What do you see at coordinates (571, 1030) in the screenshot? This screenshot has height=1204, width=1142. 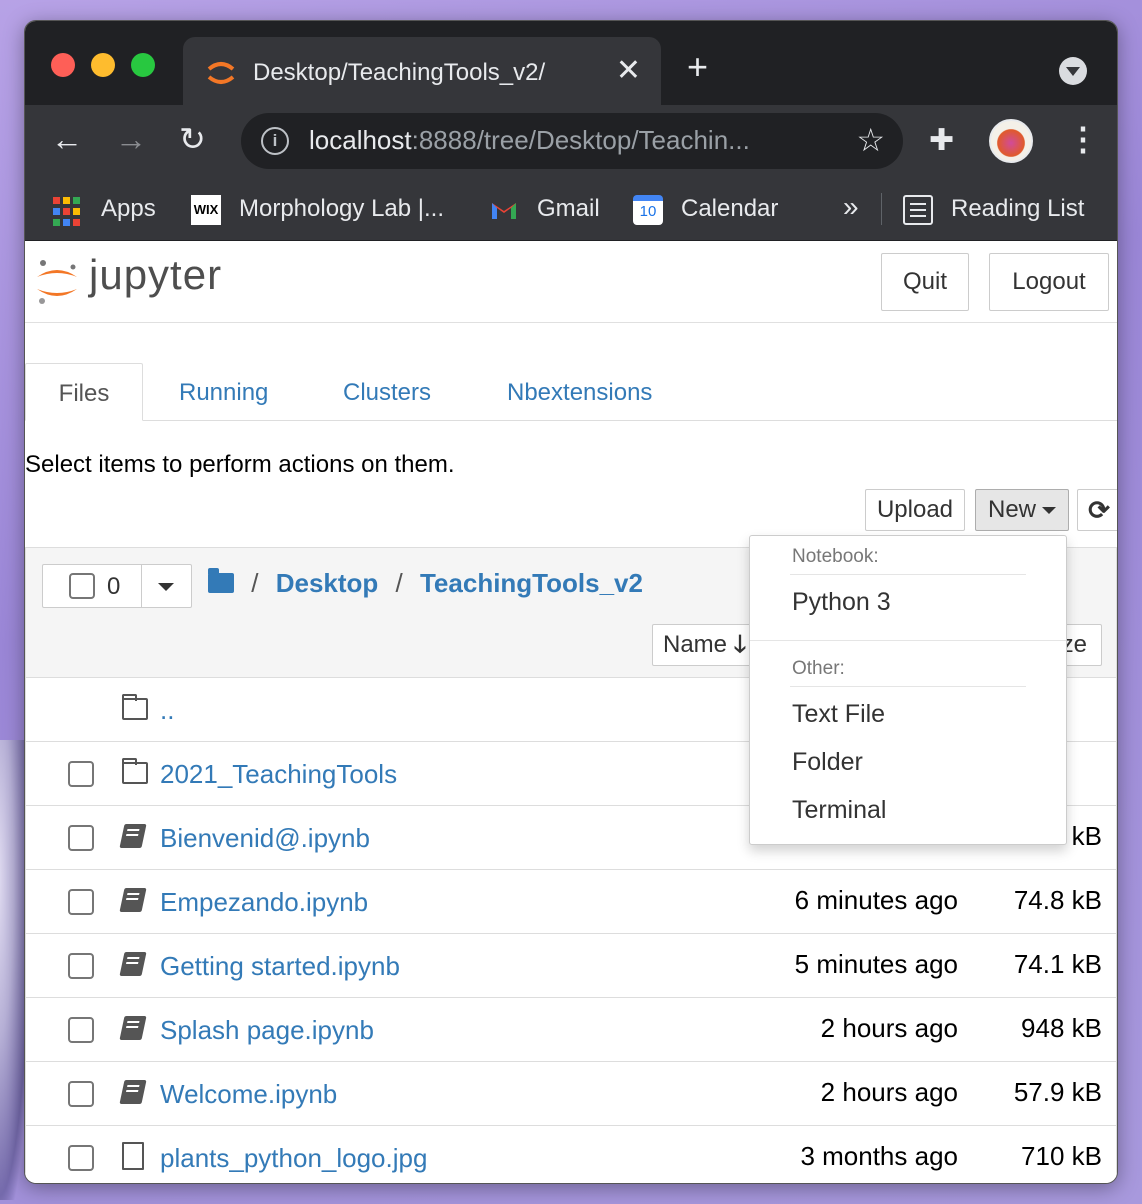 I see `list-item: Splash page.ipynb 2 hours ago 948 kB` at bounding box center [571, 1030].